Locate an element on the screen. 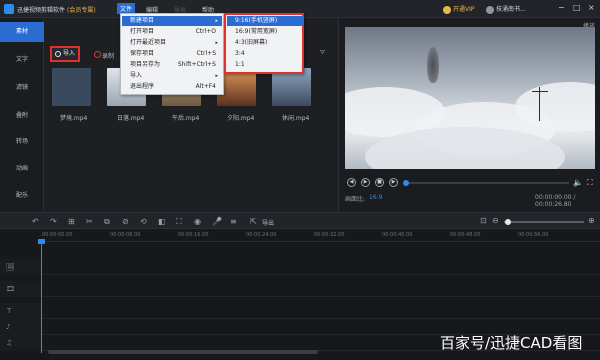  zoom-out-icon: ⊖ is located at coordinates (495, 220).